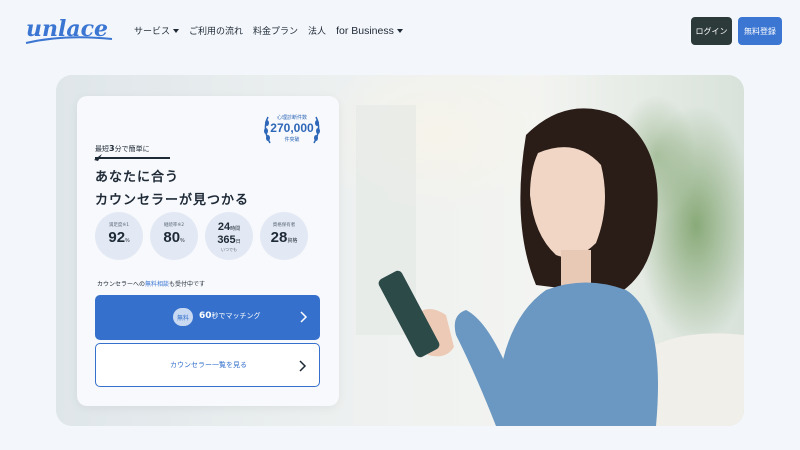 The width and height of the screenshot is (800, 450). I want to click on signup-button: 無料登録, so click(760, 31).